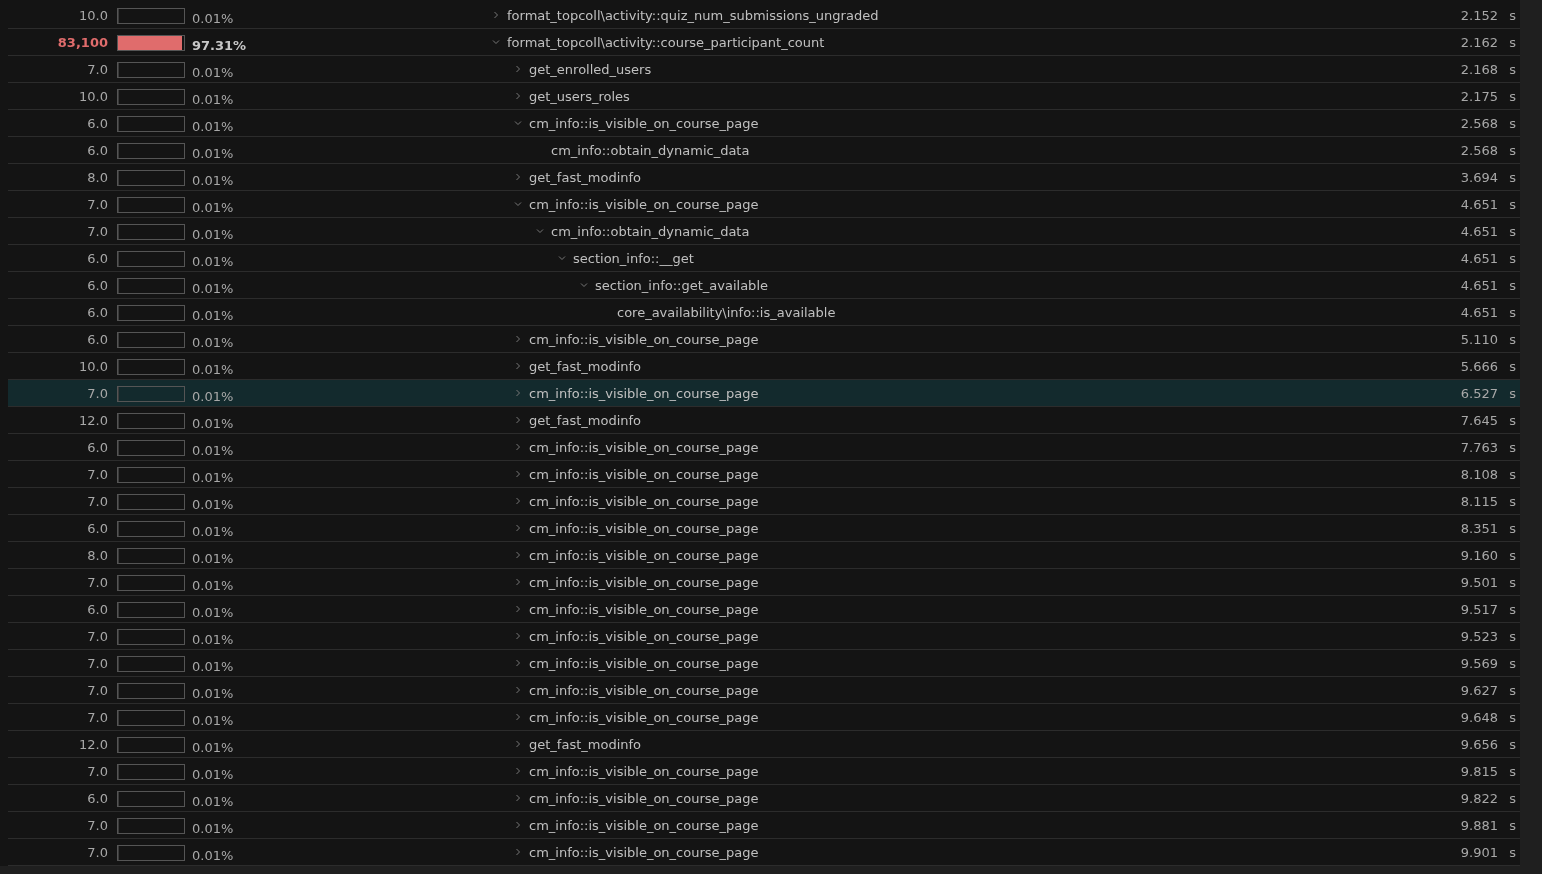 Image resolution: width=1542 pixels, height=874 pixels. I want to click on tree-row: 6.0 0.01% section_info::get_available 4.651 s, so click(764, 285).